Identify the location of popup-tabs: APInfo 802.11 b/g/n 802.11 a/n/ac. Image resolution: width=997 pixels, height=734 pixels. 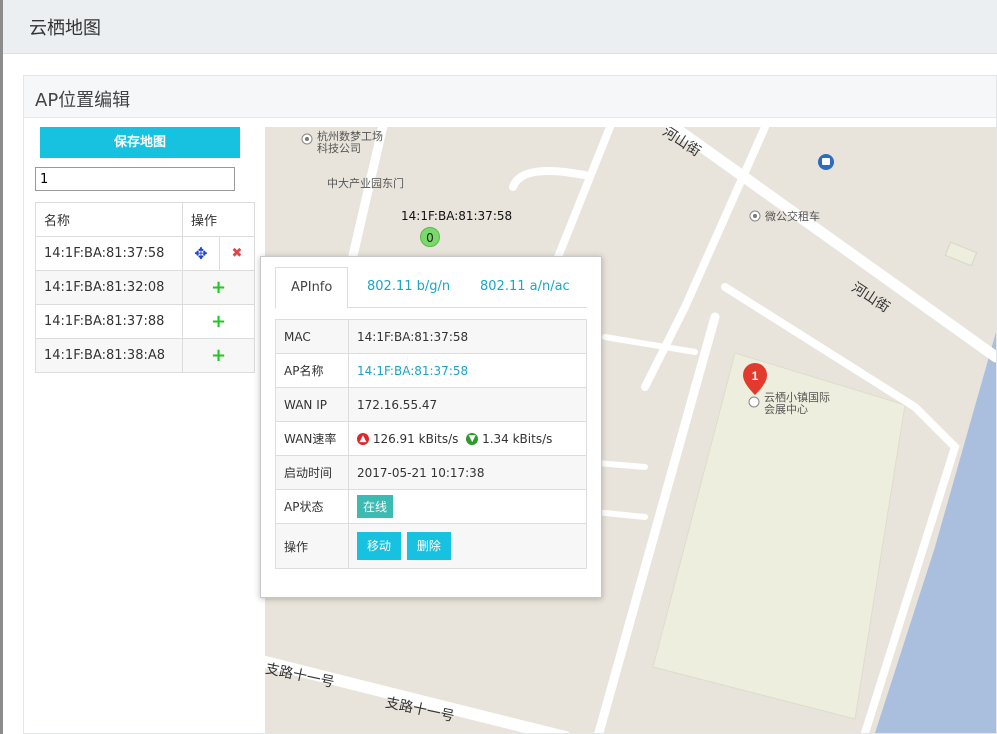
(431, 288).